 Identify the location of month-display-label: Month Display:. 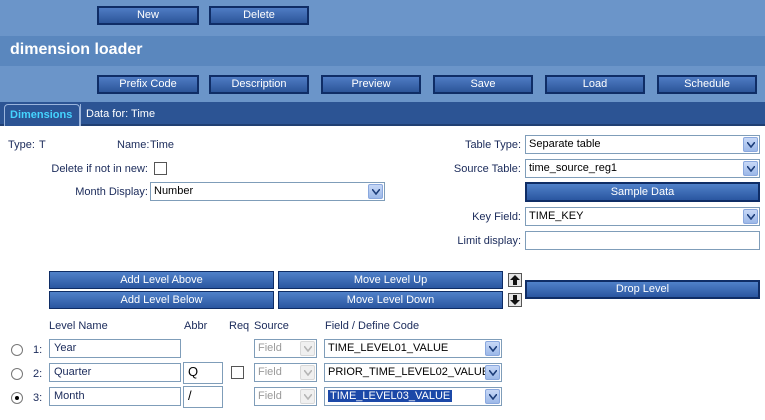
(111, 192).